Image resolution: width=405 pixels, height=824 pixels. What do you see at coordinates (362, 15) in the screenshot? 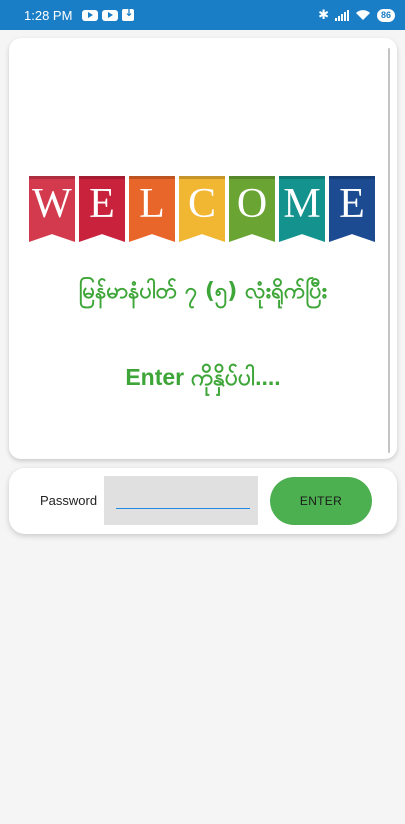
I see `wifi-icon` at bounding box center [362, 15].